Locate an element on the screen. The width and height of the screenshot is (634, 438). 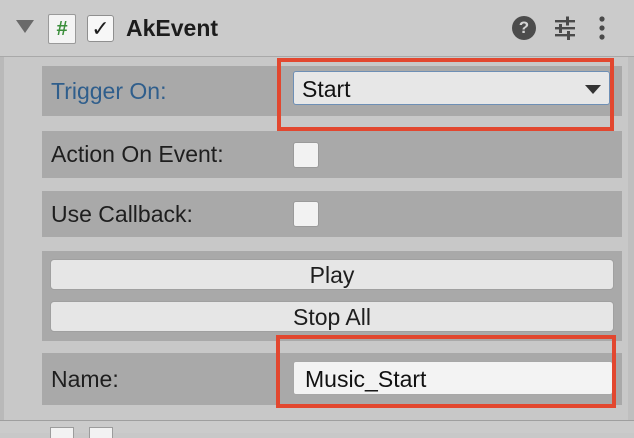
component-header: # ✓ AkEvent ? is located at coordinates (317, 28).